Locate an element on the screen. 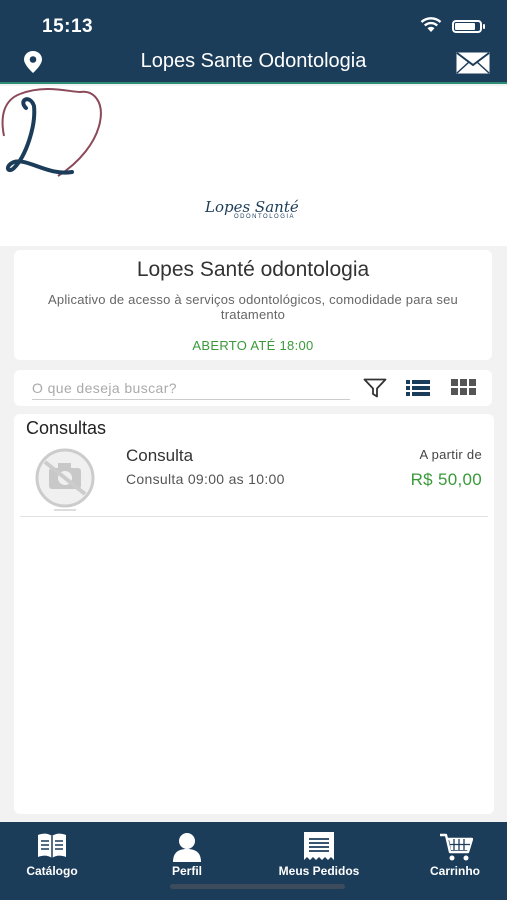  home-indicator is located at coordinates (257, 886).